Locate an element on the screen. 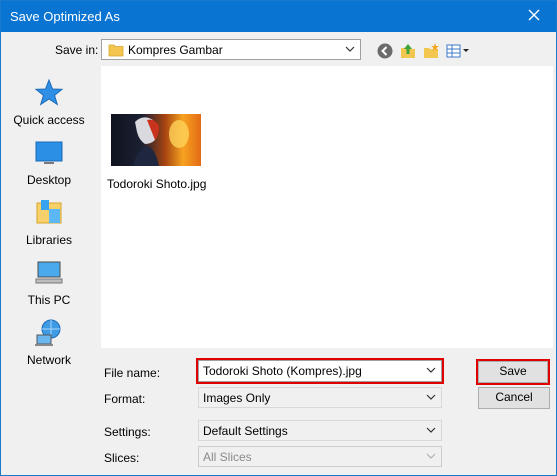  save-in-dropdown: Kompres Gambar is located at coordinates (231, 49).